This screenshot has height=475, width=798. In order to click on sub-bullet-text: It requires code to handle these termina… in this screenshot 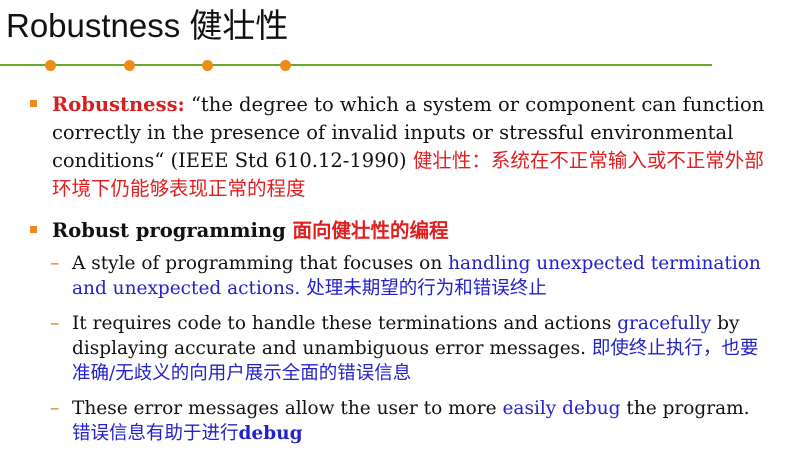, I will do `click(345, 323)`.